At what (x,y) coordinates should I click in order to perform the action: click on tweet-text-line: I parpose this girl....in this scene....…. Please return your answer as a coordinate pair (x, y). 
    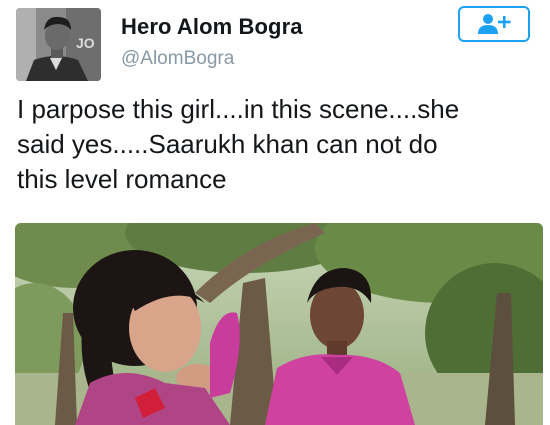
    Looking at the image, I should click on (238, 109).